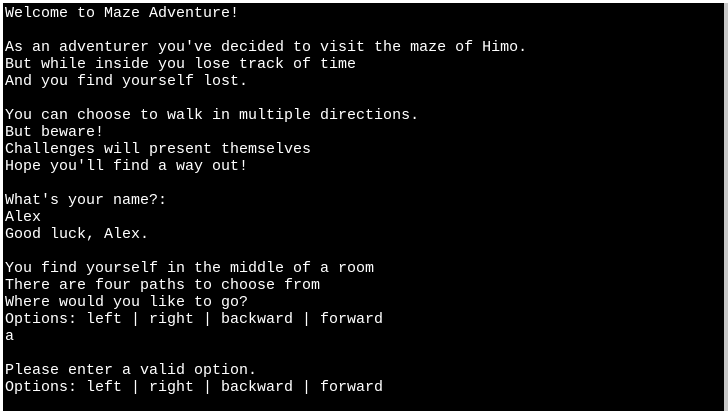  What do you see at coordinates (10, 336) in the screenshot?
I see `terminal-line: a` at bounding box center [10, 336].